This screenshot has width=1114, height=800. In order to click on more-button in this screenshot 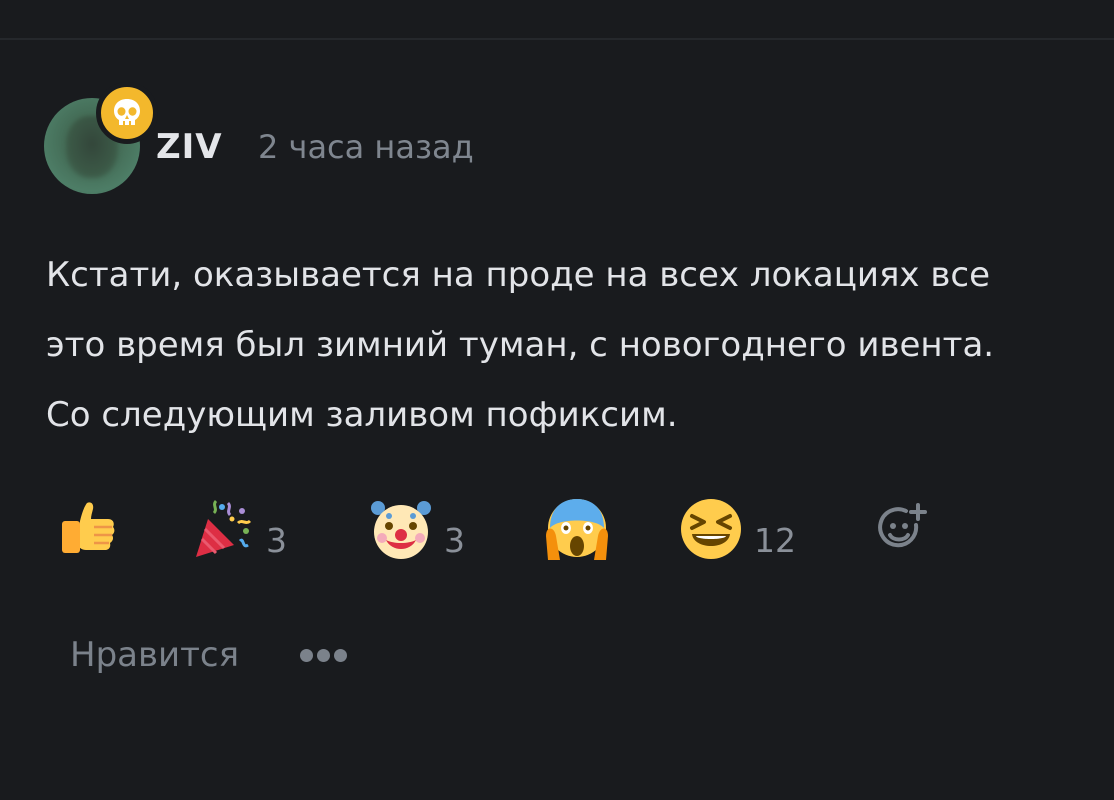, I will do `click(323, 655)`.